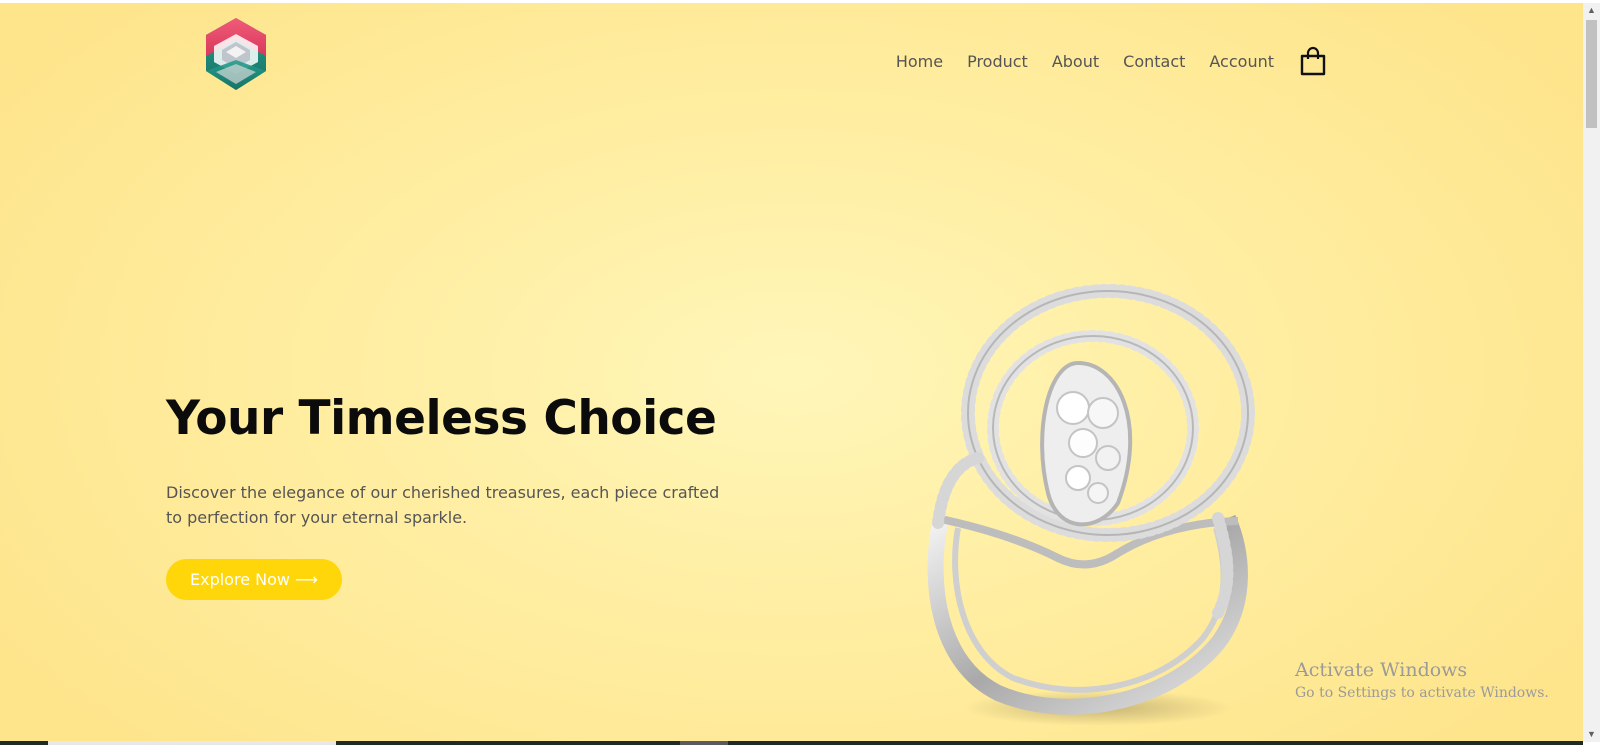 This screenshot has height=745, width=1600. What do you see at coordinates (1091, 505) in the screenshot?
I see `diamond-ring-image` at bounding box center [1091, 505].